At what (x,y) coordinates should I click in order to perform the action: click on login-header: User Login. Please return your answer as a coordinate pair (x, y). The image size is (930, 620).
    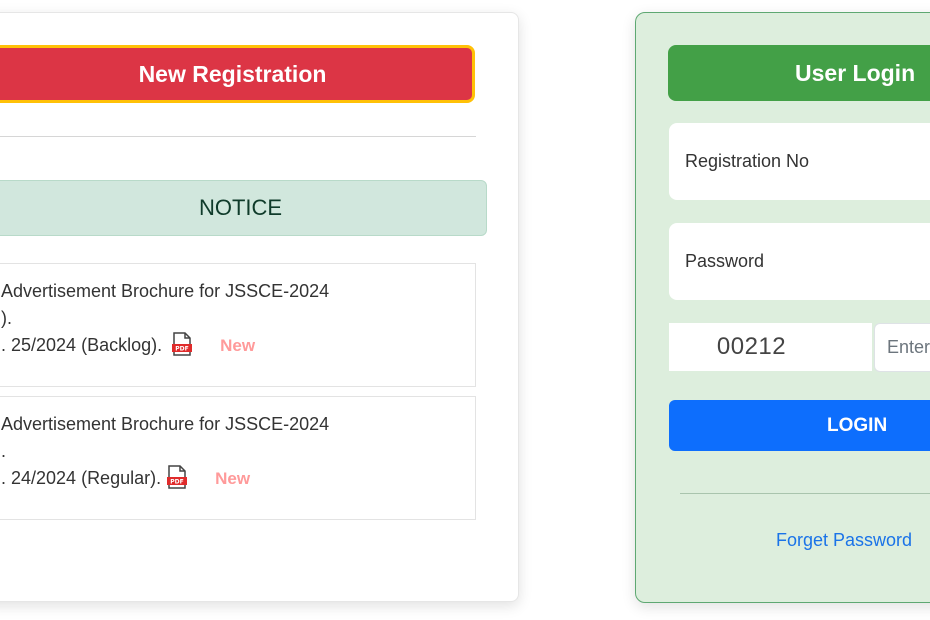
    Looking at the image, I should click on (799, 73).